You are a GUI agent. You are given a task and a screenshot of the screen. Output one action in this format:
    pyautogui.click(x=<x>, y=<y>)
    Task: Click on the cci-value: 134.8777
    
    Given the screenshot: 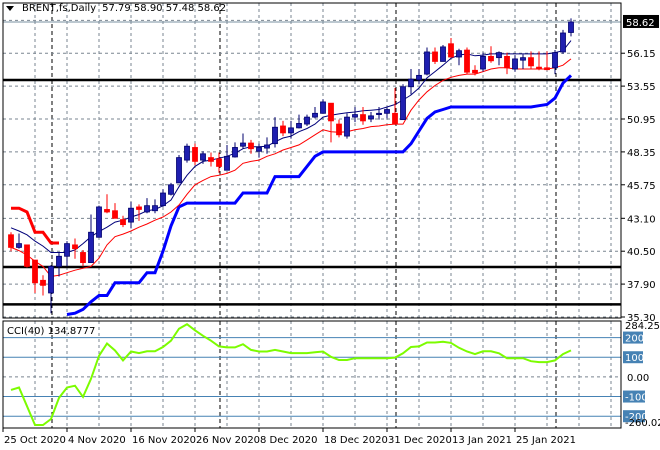 What is the action you would take?
    pyautogui.click(x=71, y=331)
    